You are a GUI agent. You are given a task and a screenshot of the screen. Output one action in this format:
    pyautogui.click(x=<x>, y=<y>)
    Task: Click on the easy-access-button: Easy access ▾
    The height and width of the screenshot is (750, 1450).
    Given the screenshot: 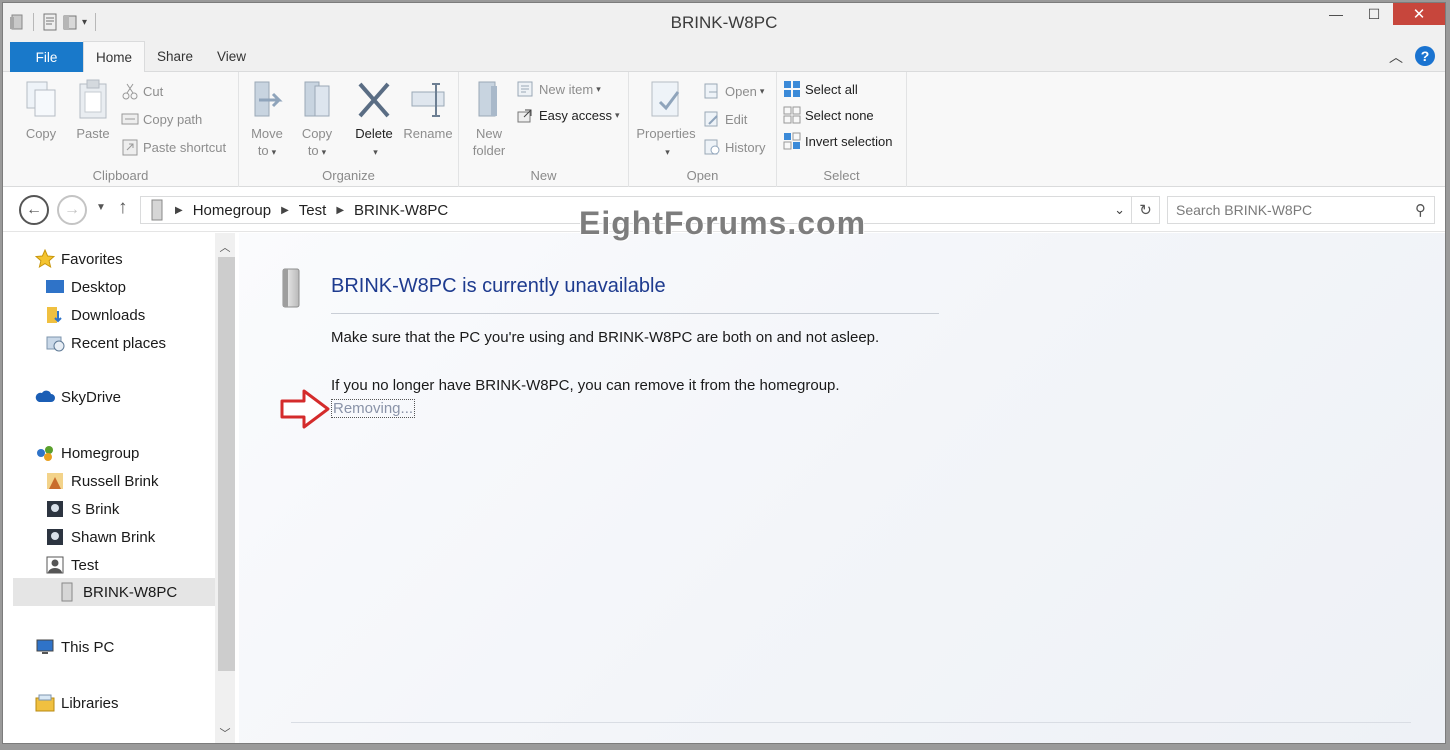 What is the action you would take?
    pyautogui.click(x=568, y=115)
    